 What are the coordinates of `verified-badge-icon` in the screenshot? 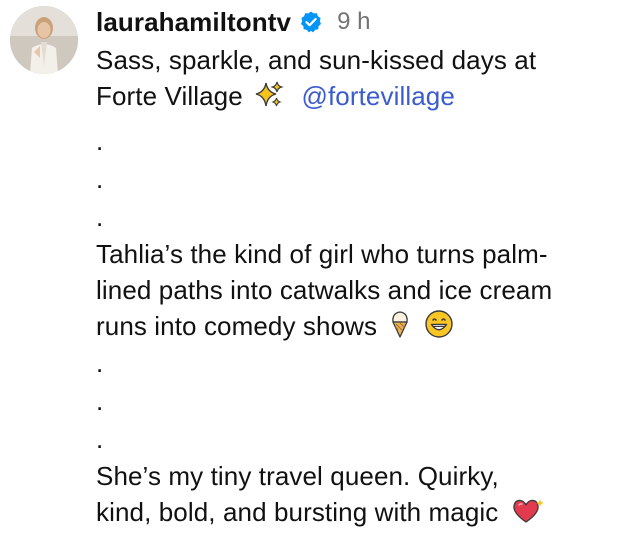 It's located at (311, 22).